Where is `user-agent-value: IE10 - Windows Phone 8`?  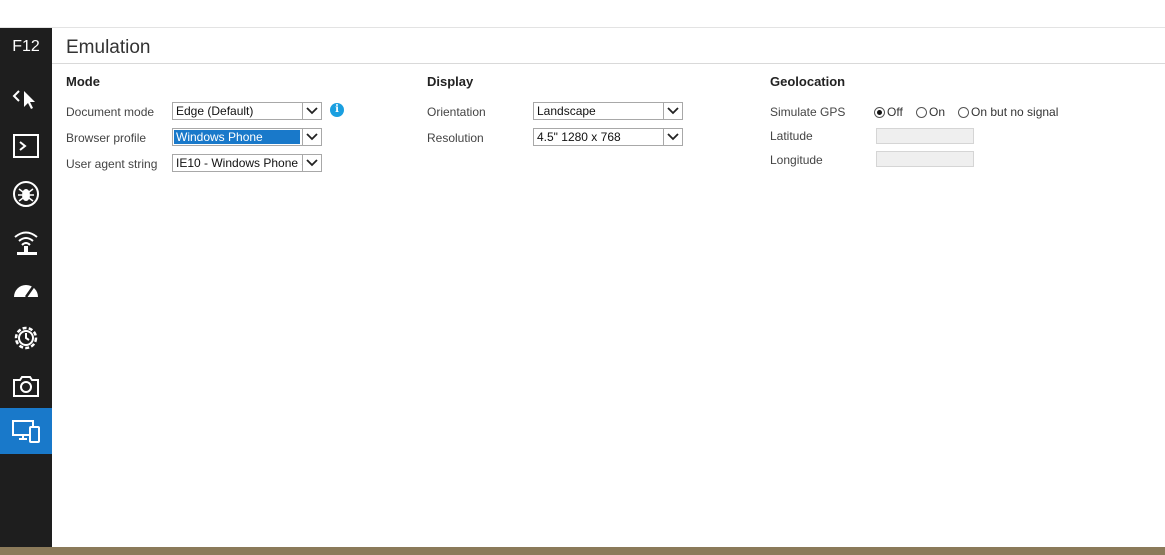
user-agent-value: IE10 - Windows Phone 8 is located at coordinates (242, 163).